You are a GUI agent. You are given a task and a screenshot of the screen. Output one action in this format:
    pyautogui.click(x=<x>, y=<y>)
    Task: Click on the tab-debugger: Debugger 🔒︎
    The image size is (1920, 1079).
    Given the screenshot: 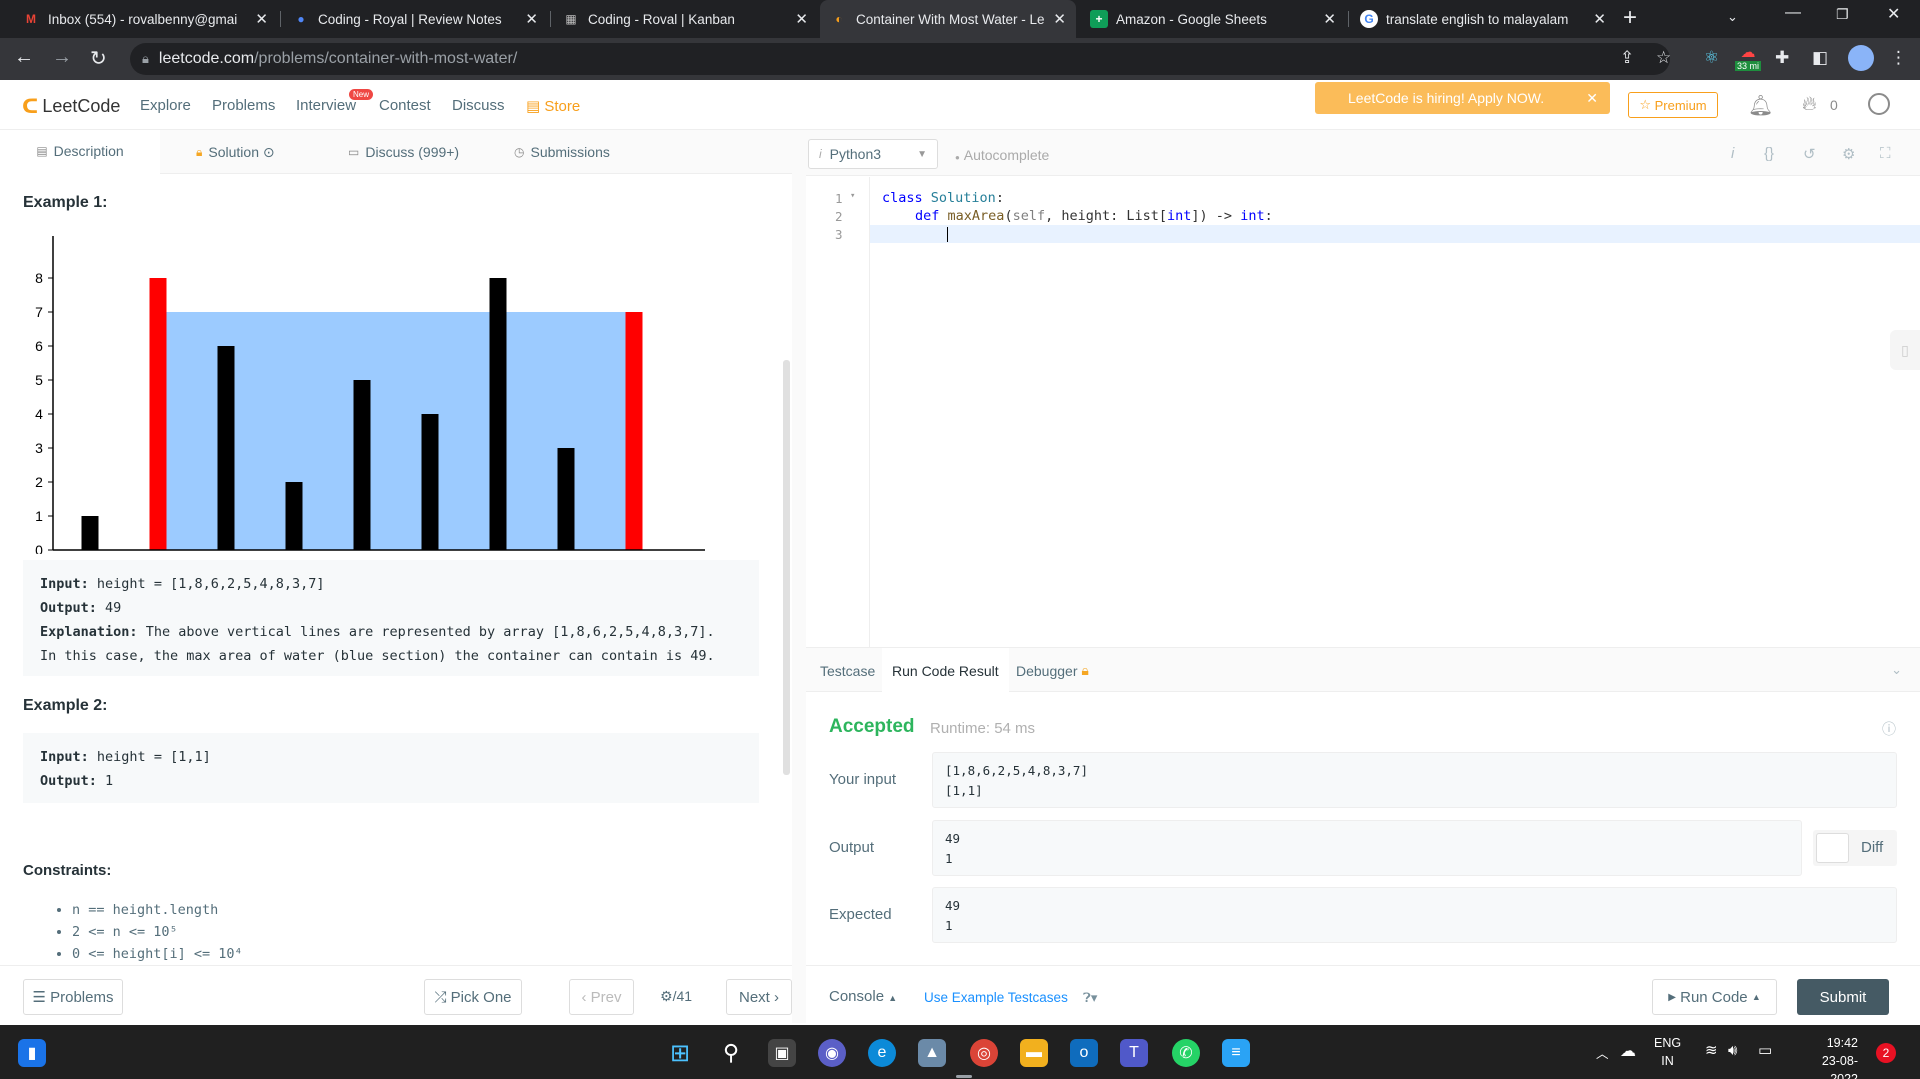 What is the action you would take?
    pyautogui.click(x=1052, y=670)
    